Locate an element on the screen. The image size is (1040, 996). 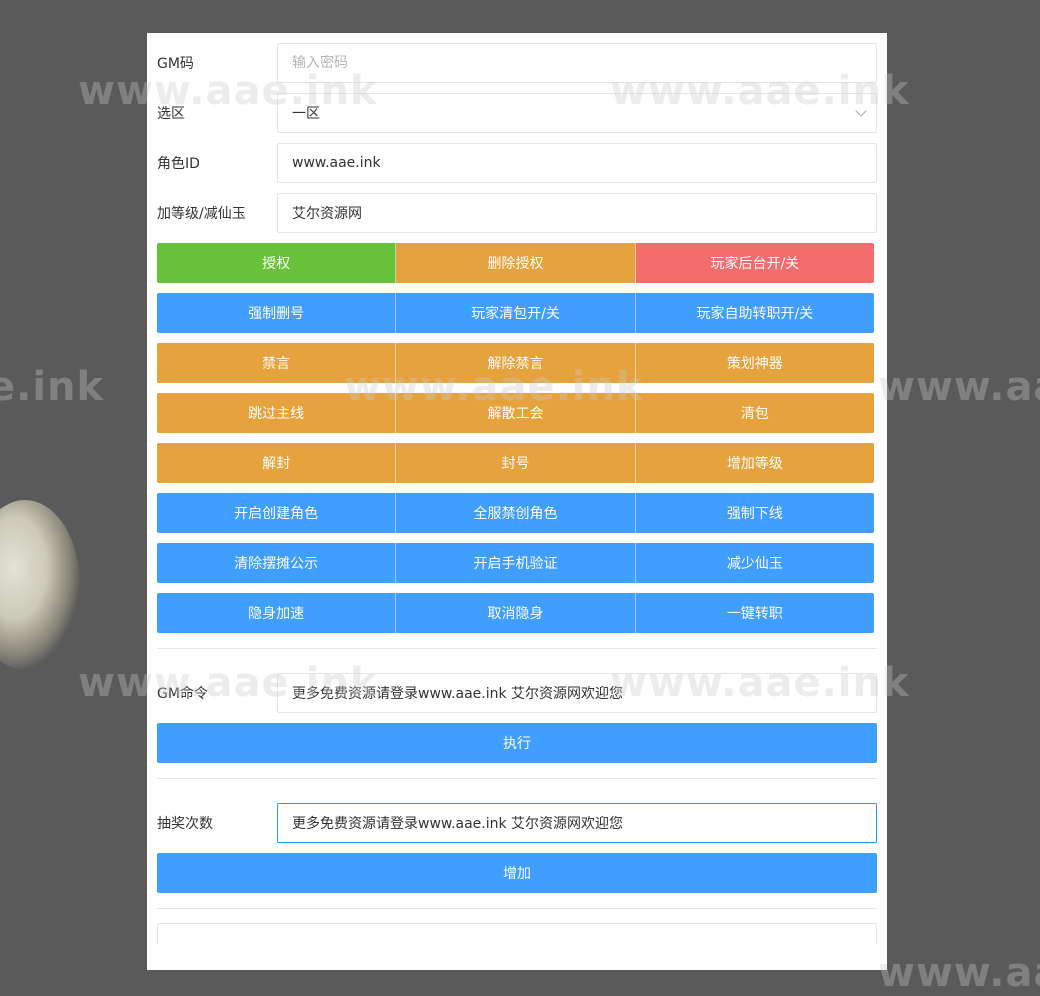
action-button: 策划神器 is located at coordinates (754, 363).